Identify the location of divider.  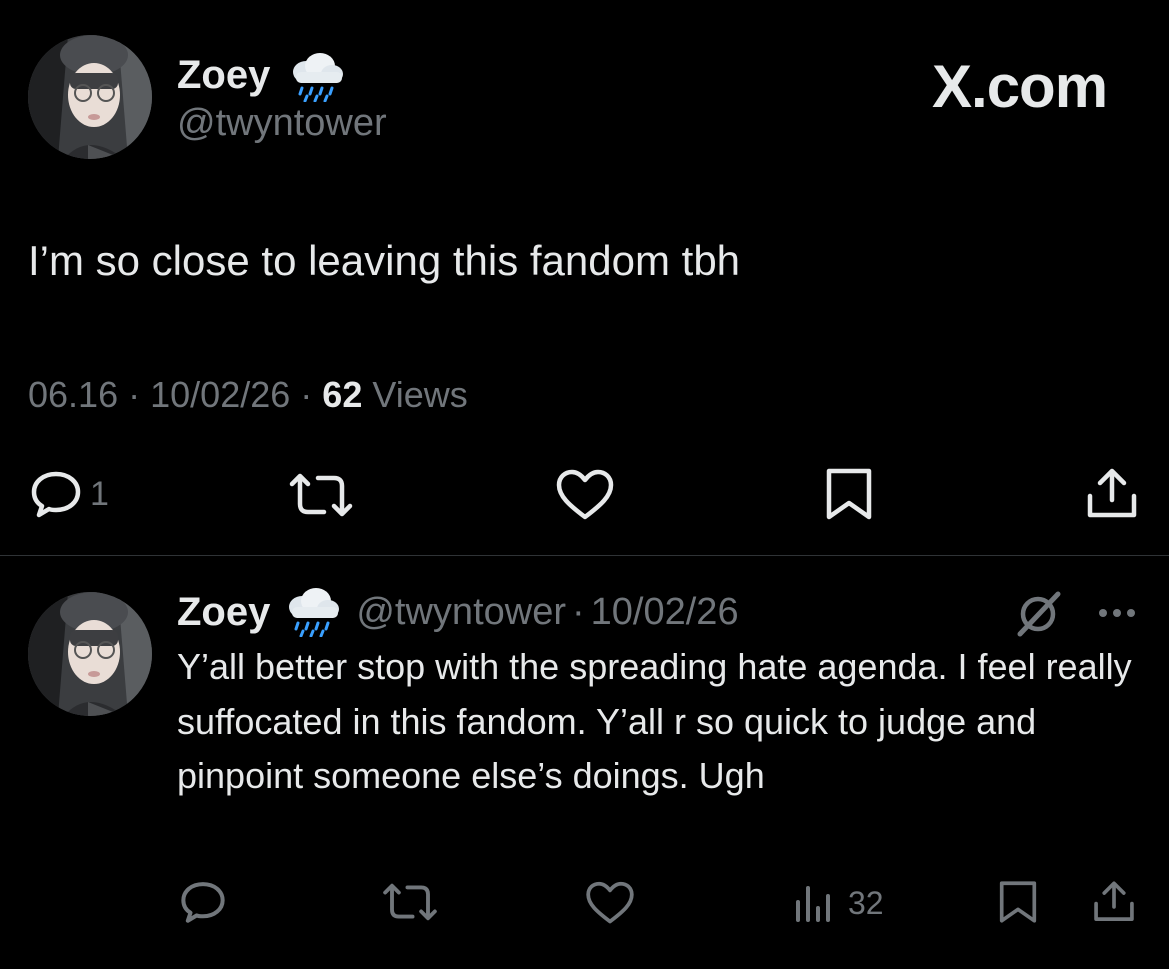
(584, 555).